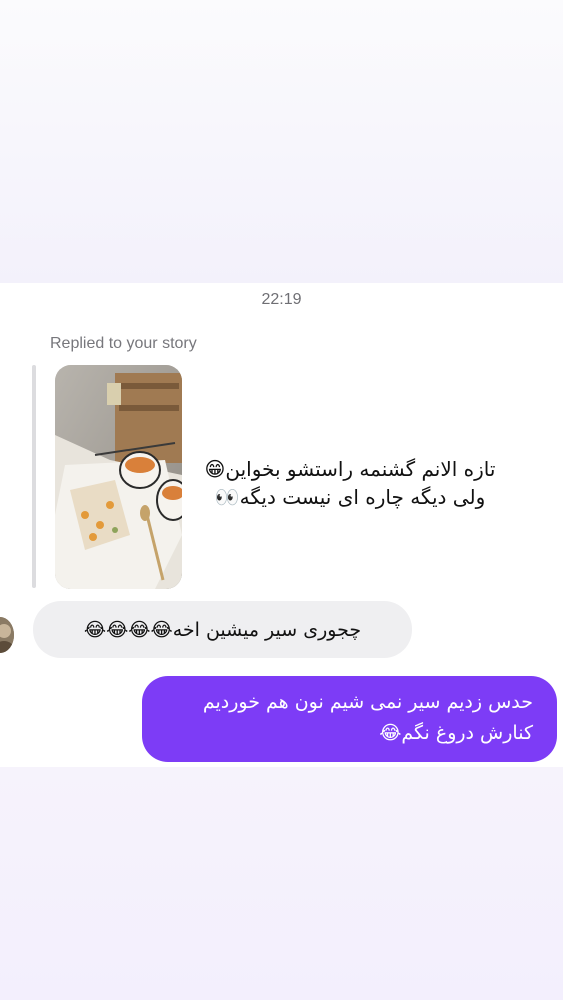 The image size is (563, 1000). I want to click on story-thumbnail, so click(118, 477).